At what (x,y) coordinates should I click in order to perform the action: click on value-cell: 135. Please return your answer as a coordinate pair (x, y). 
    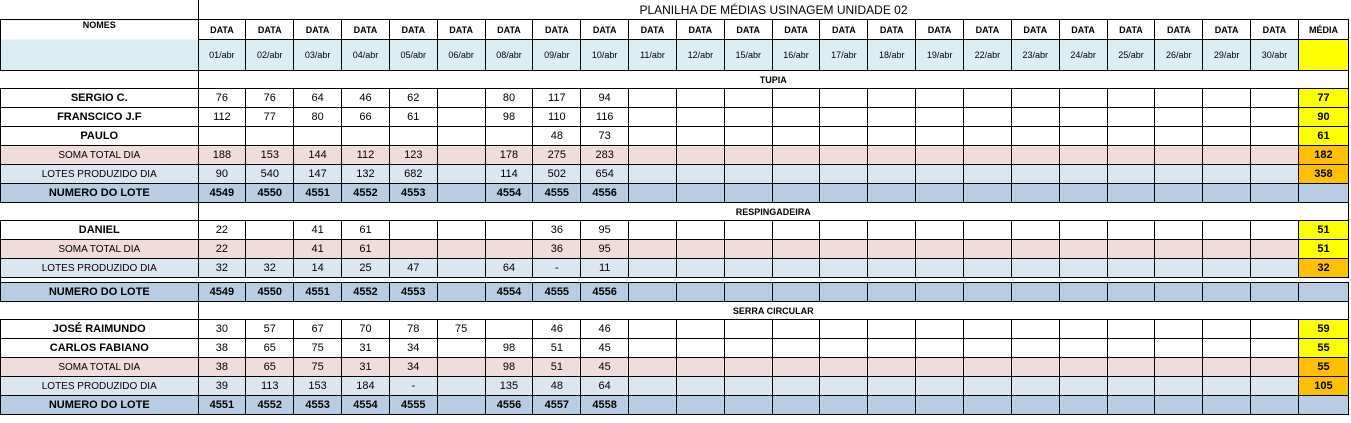
    Looking at the image, I should click on (509, 386).